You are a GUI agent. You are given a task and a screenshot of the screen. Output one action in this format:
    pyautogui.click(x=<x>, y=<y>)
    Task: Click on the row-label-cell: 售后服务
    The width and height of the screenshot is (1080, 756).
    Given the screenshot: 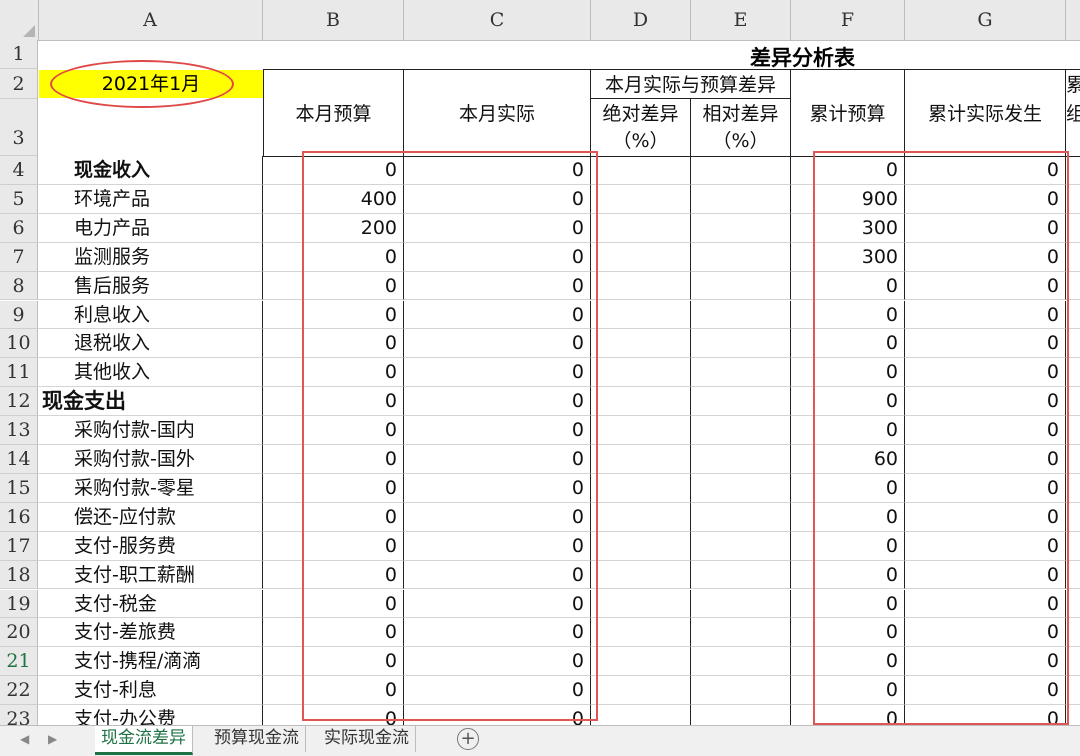 What is the action you would take?
    pyautogui.click(x=150, y=286)
    